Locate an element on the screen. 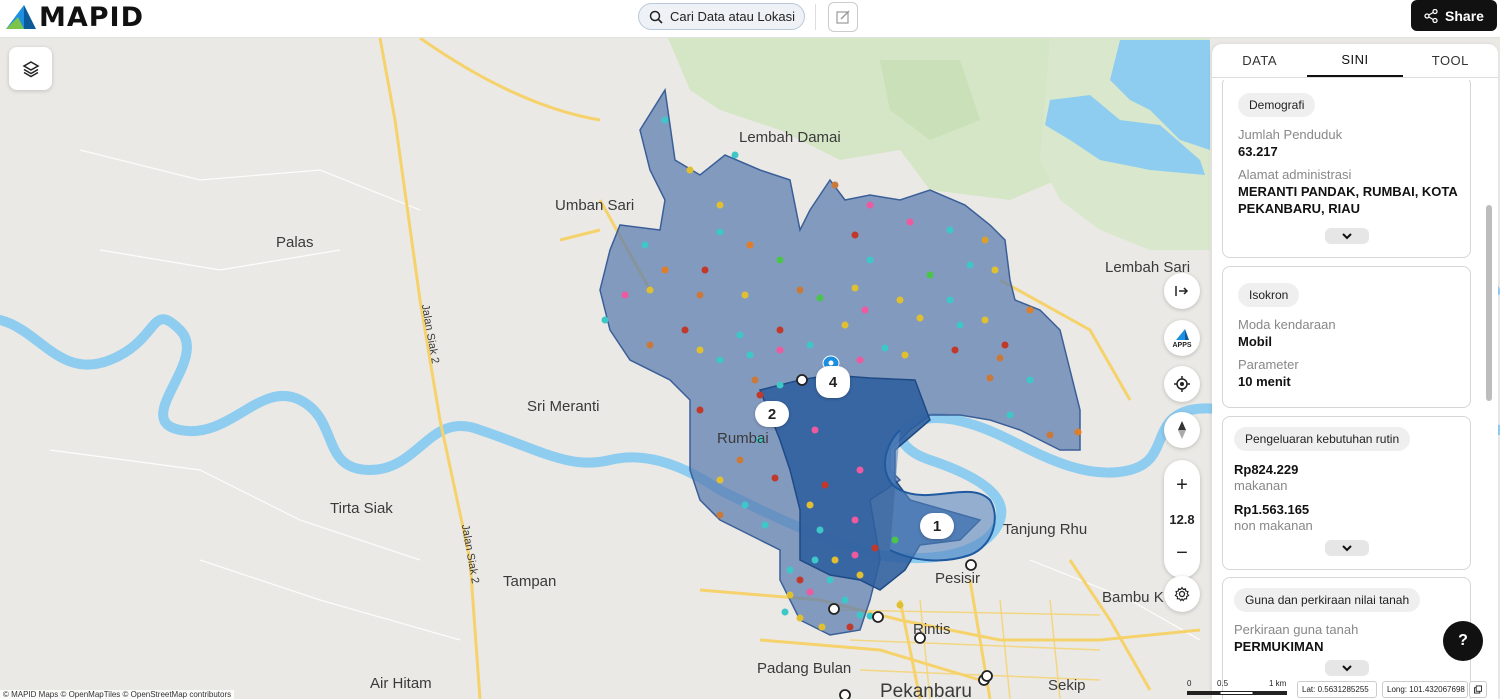 The width and height of the screenshot is (1500, 699). scale-zero: 0 is located at coordinates (1189, 683).